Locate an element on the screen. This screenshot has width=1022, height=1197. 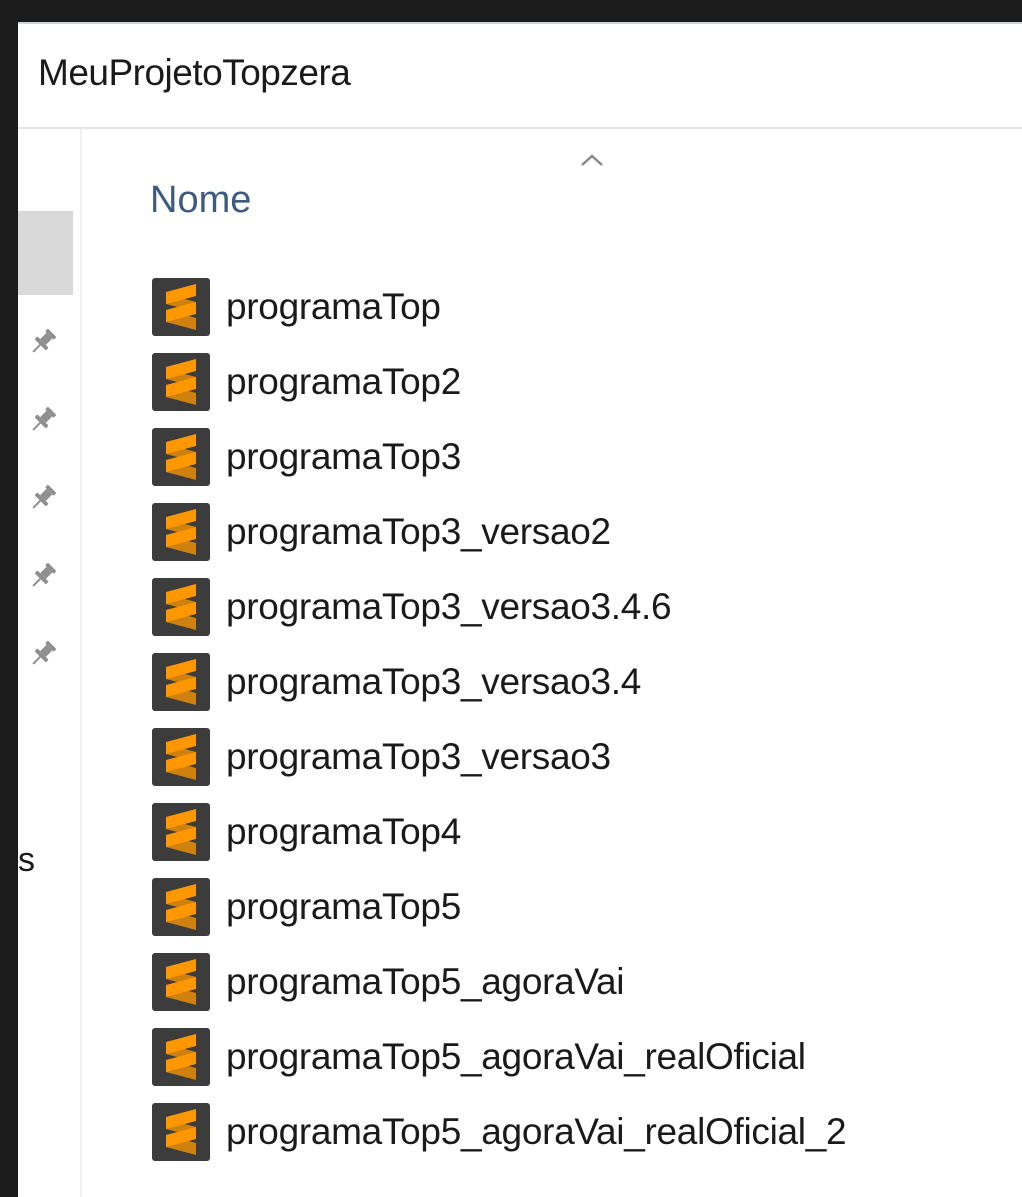
file-row: programaTop3_versao3 is located at coordinates (499, 756).